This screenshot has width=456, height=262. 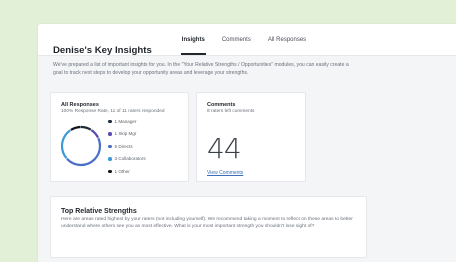 What do you see at coordinates (130, 159) in the screenshot?
I see `legend-label: 3 Collaborators` at bounding box center [130, 159].